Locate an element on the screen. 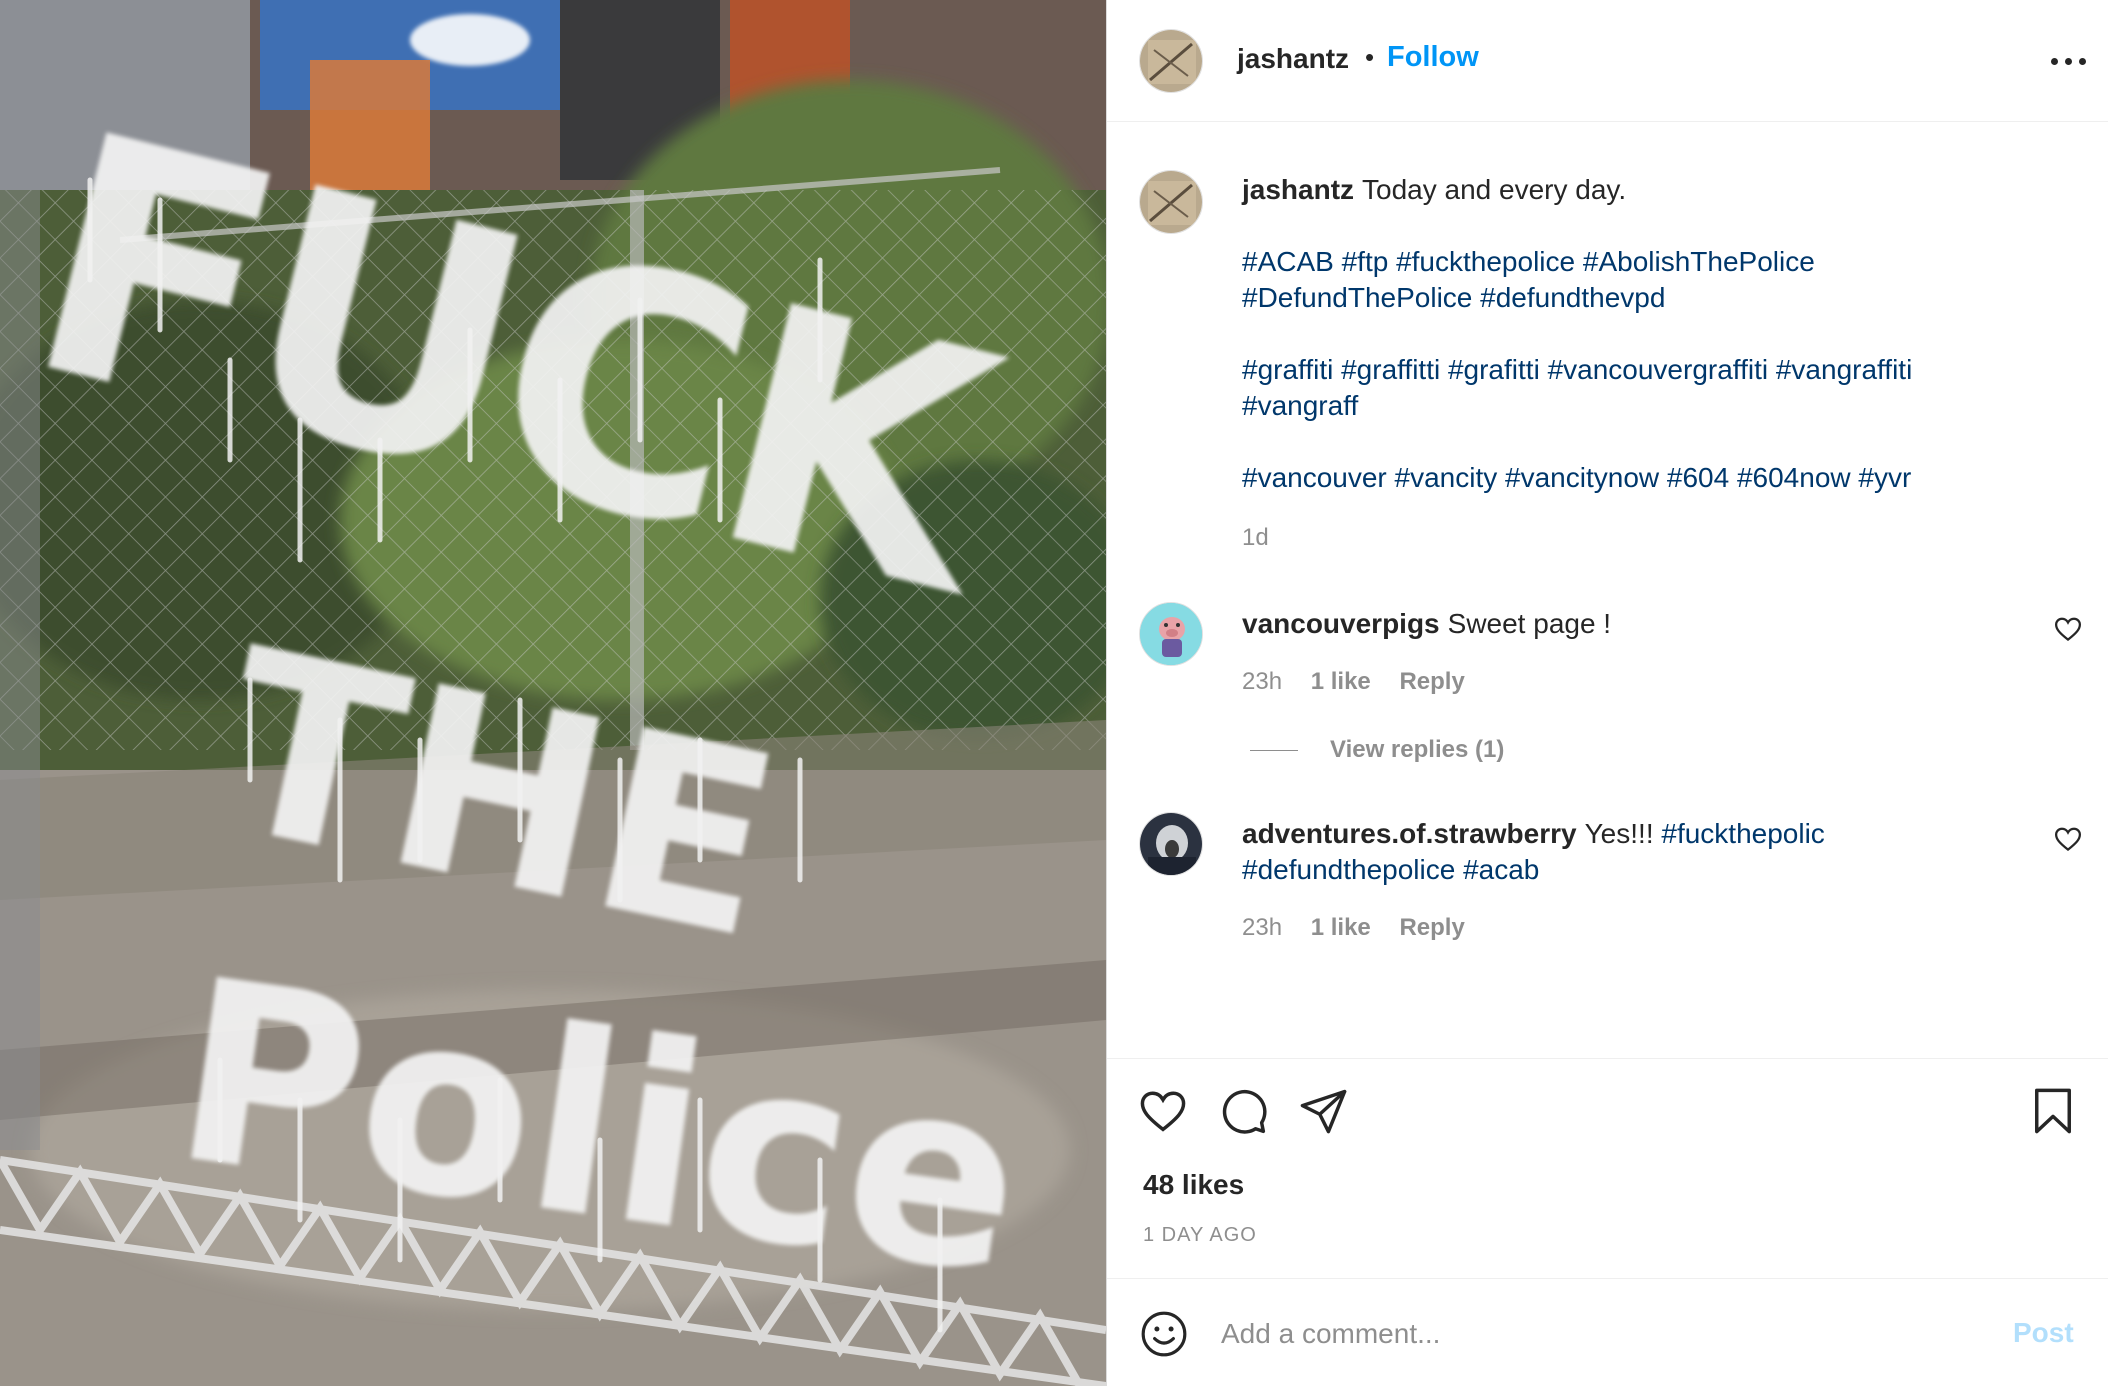  strawberry-avatar-image is located at coordinates (1171, 844).